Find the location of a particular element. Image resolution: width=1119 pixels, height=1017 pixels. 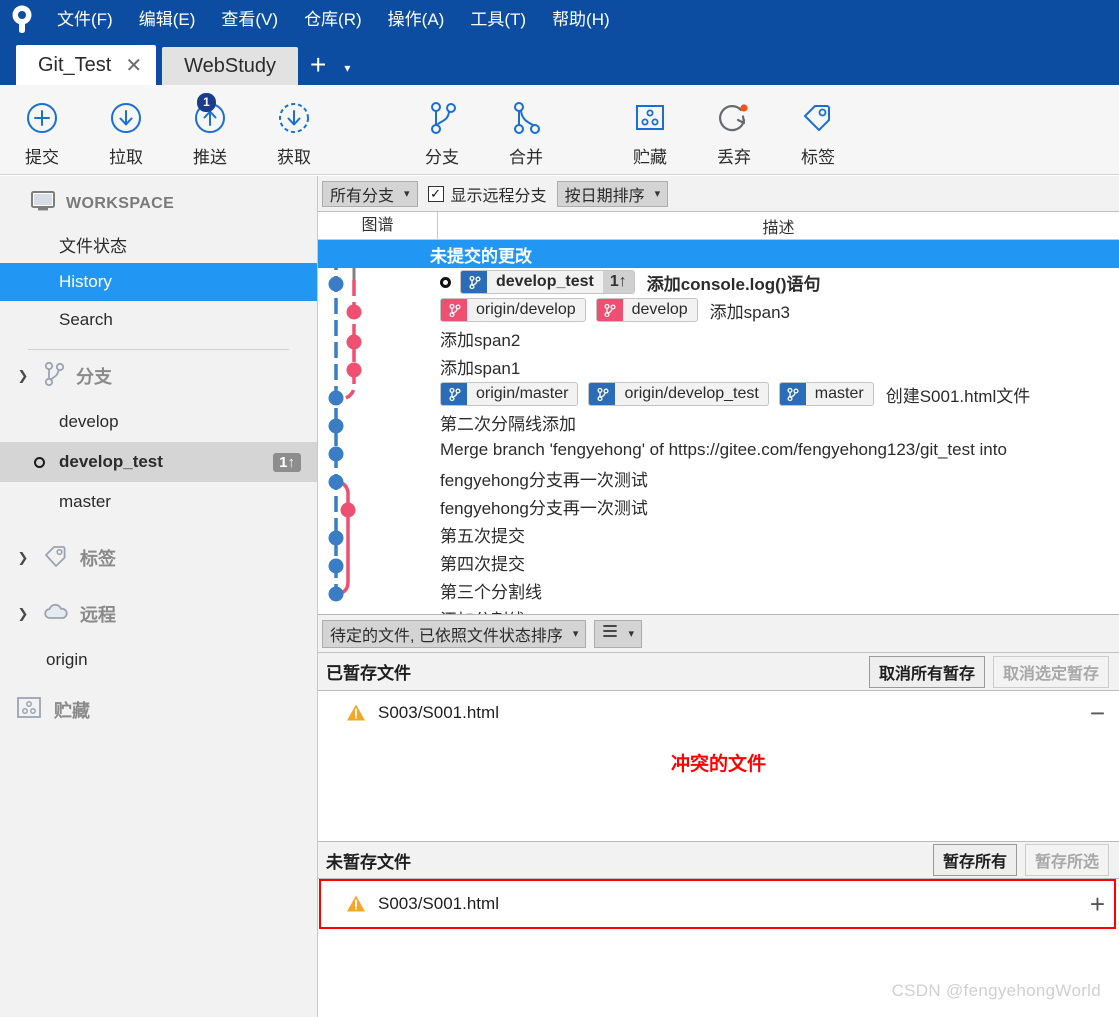

commit-message: 添加span2 is located at coordinates (480, 340).